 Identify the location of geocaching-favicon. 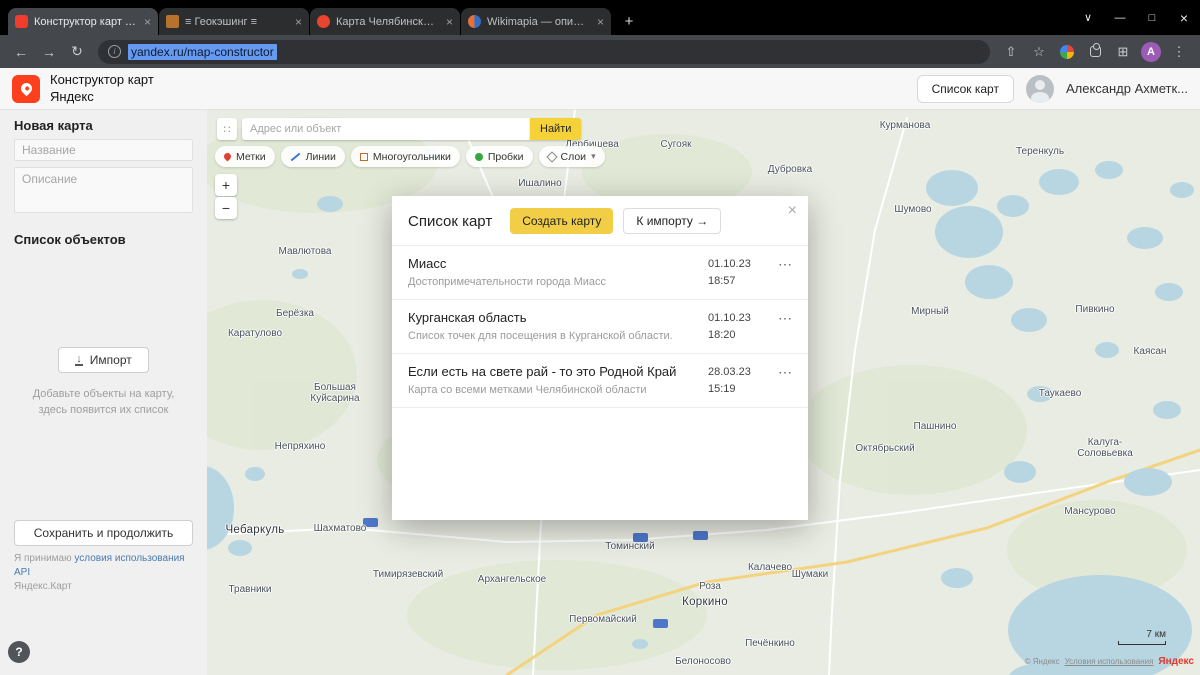
(172, 21).